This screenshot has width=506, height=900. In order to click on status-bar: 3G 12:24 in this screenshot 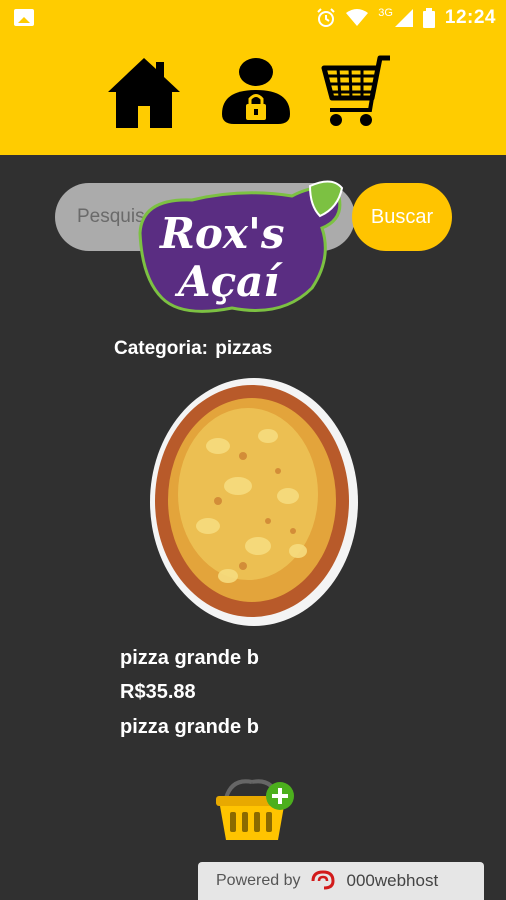, I will do `click(253, 18)`.